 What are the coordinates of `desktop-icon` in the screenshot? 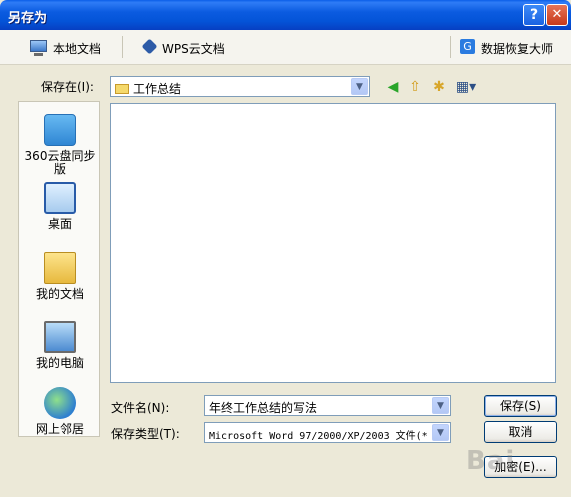 It's located at (60, 198).